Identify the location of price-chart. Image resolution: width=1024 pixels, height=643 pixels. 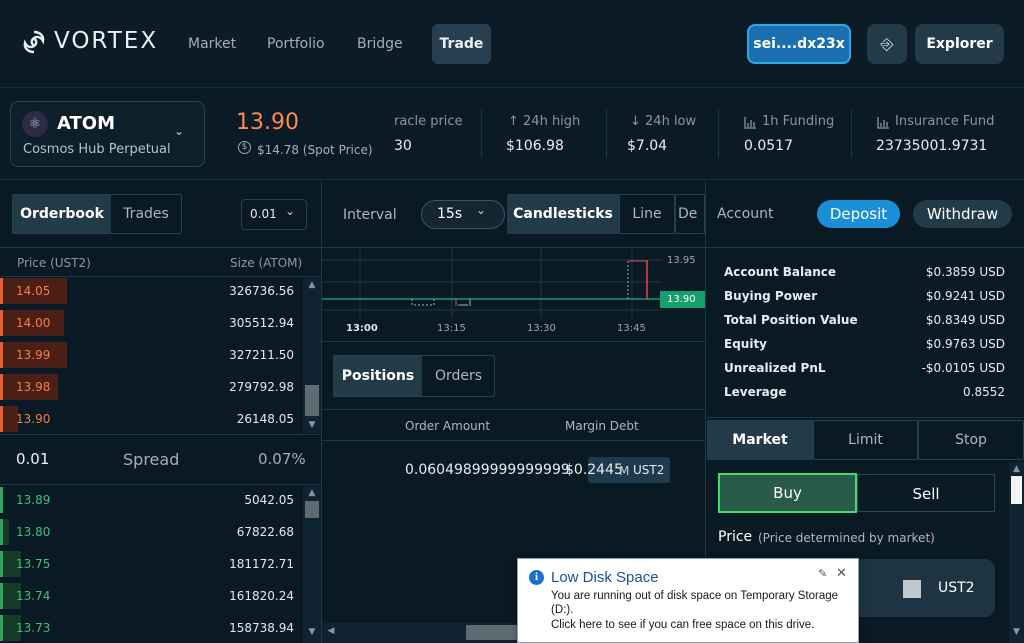
(513, 294).